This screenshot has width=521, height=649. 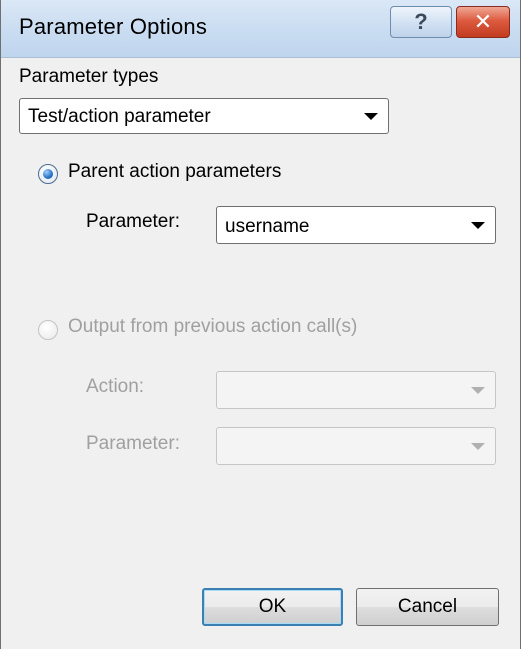 I want to click on close-button: ✕, so click(x=483, y=22).